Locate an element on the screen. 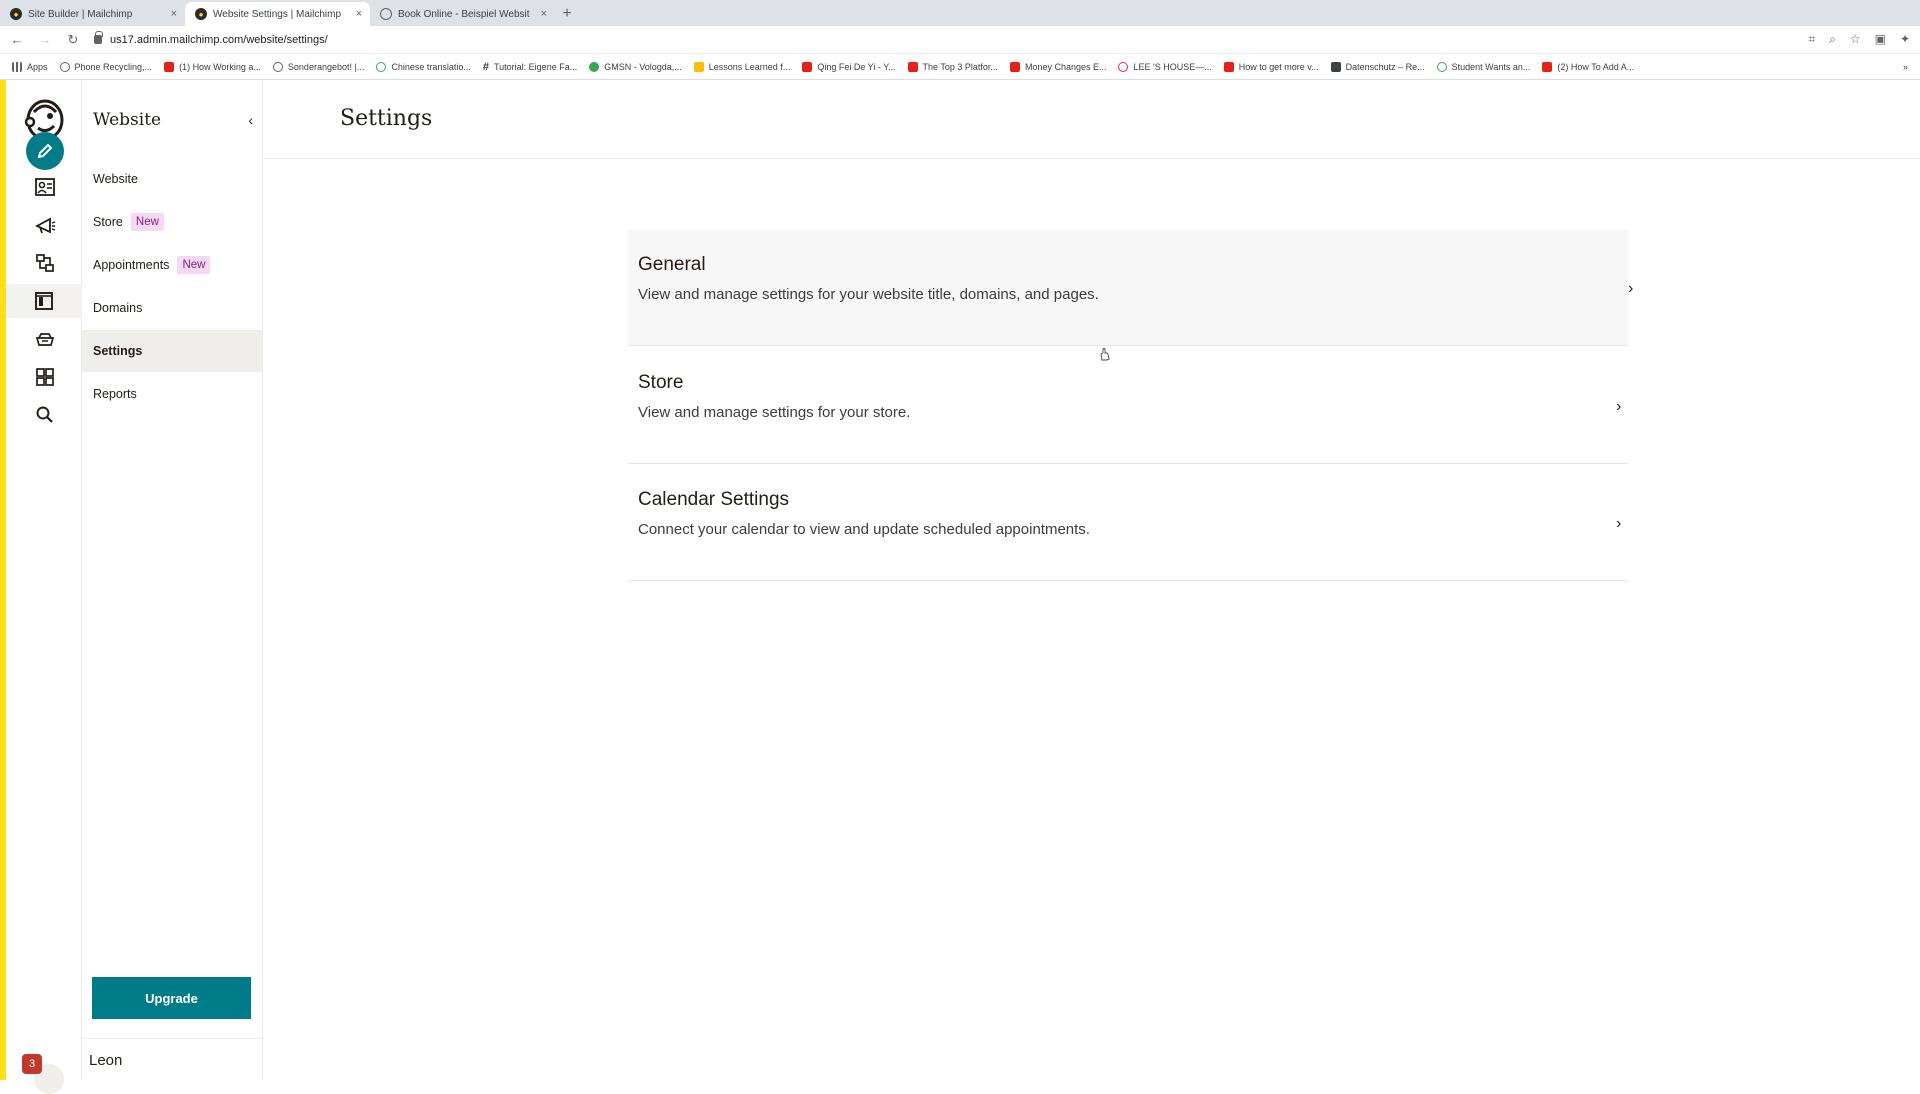 This screenshot has height=1094, width=1920. tab-label: Book Online - Beispiel Websit is located at coordinates (464, 14).